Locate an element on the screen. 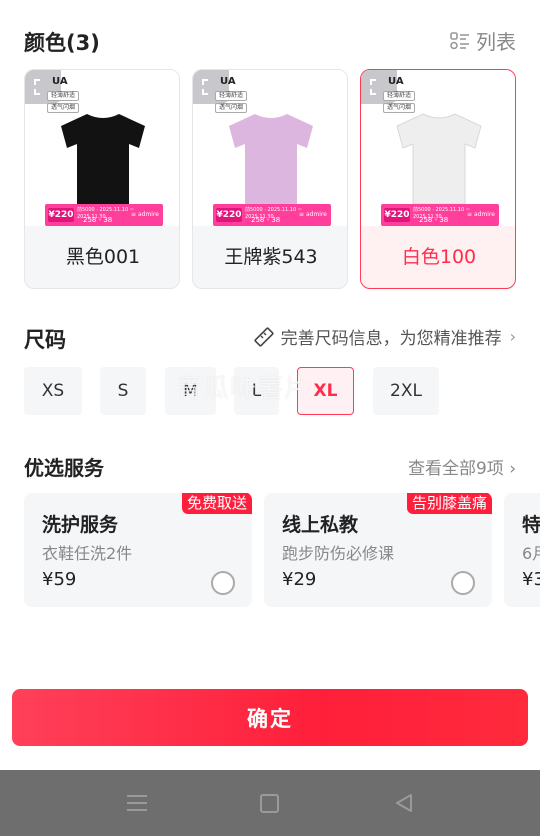  size-section-header: 尺码 完善尺码信息，为您精准推荐 › is located at coordinates (270, 337).